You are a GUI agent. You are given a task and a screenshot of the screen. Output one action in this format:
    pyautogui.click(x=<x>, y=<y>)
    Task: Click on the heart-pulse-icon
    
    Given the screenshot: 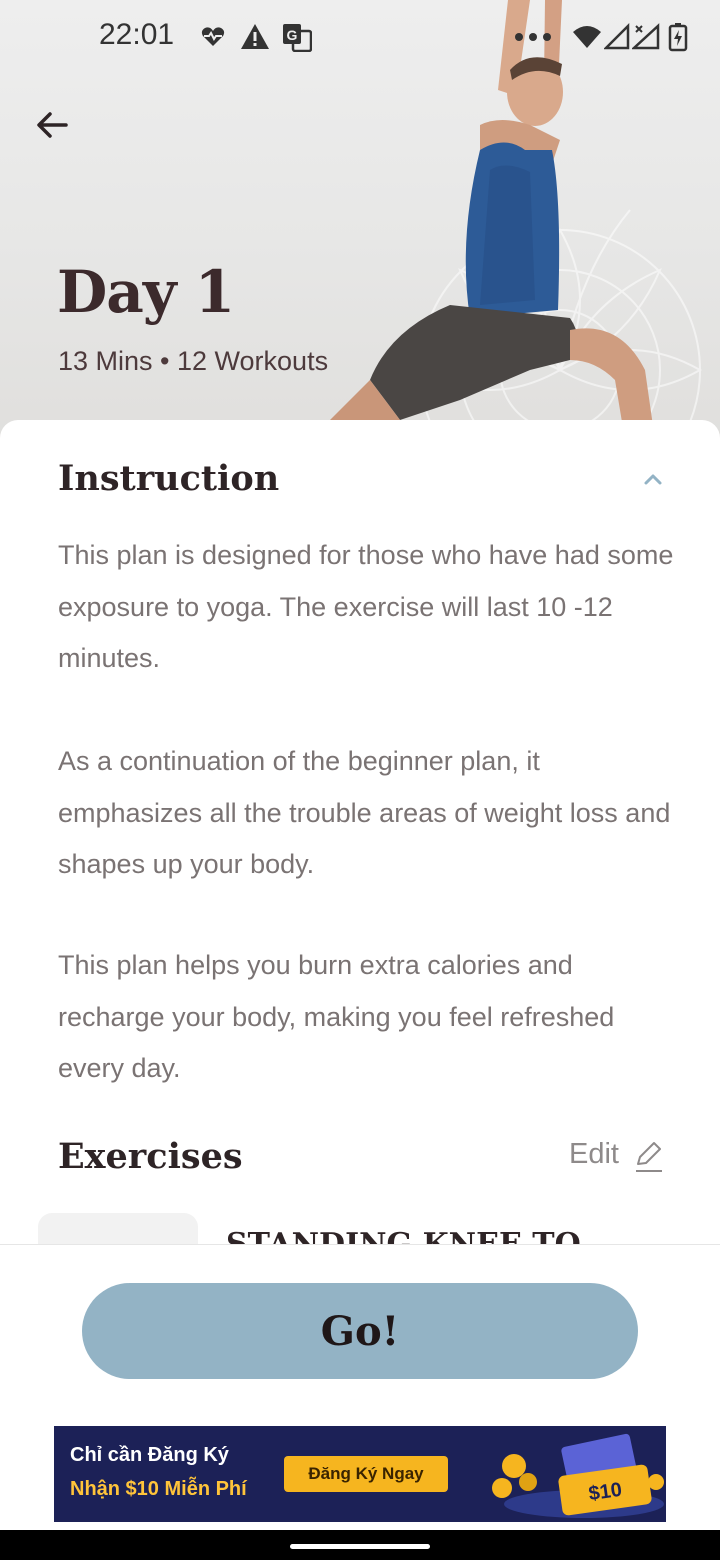 What is the action you would take?
    pyautogui.click(x=213, y=36)
    